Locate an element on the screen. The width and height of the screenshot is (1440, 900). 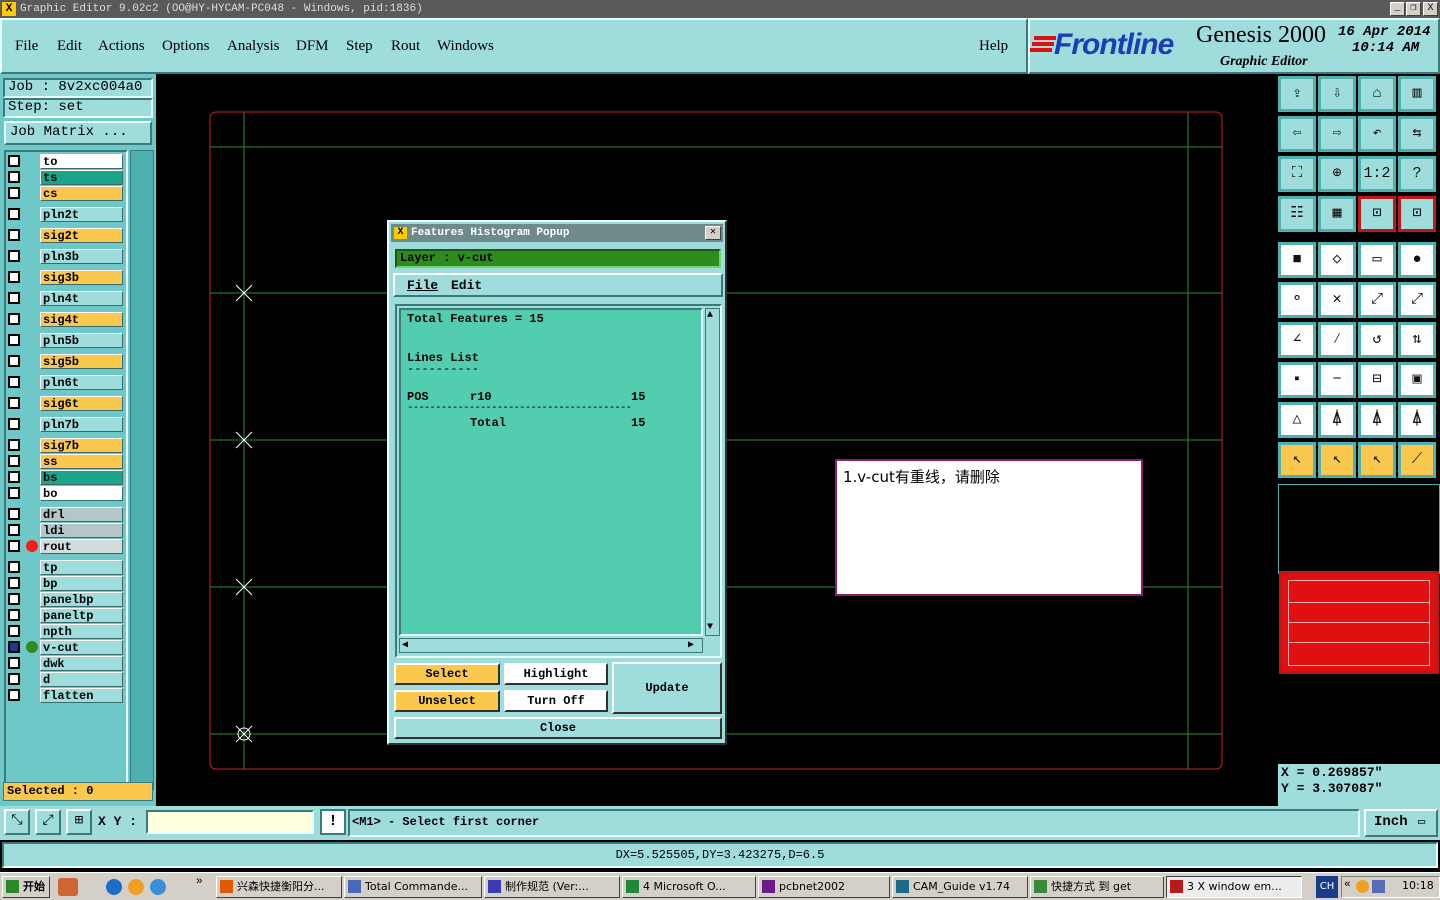
angle-icon: ∠ is located at coordinates (1297, 340).